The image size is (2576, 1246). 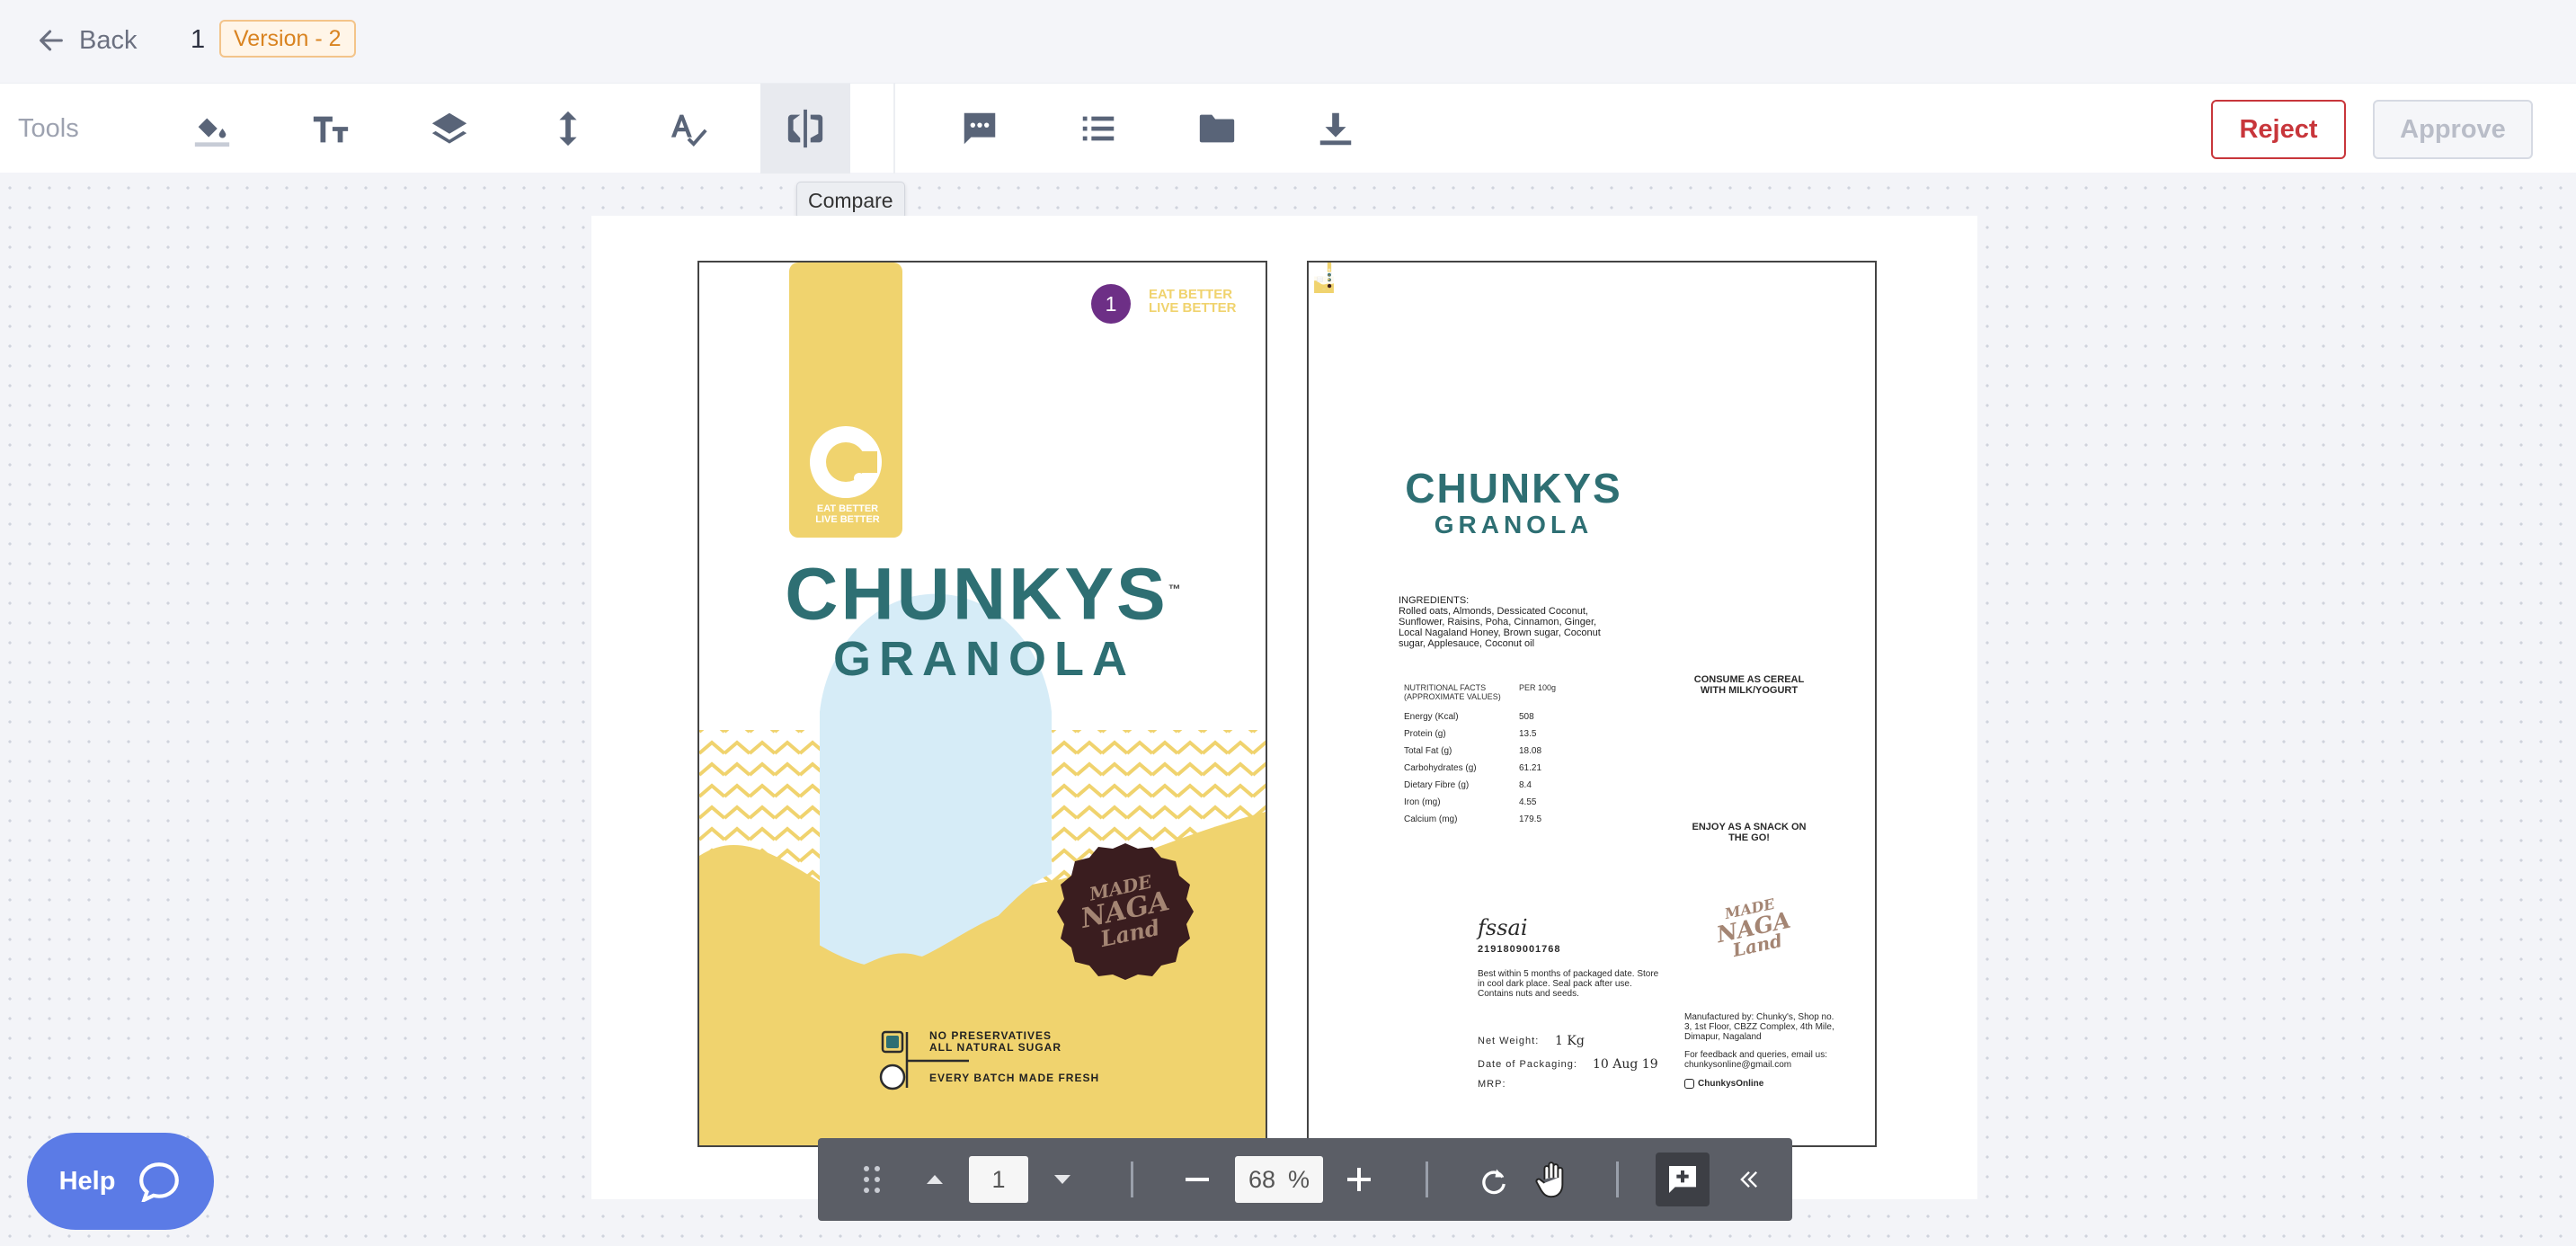 I want to click on compare-icon, so click(x=805, y=128).